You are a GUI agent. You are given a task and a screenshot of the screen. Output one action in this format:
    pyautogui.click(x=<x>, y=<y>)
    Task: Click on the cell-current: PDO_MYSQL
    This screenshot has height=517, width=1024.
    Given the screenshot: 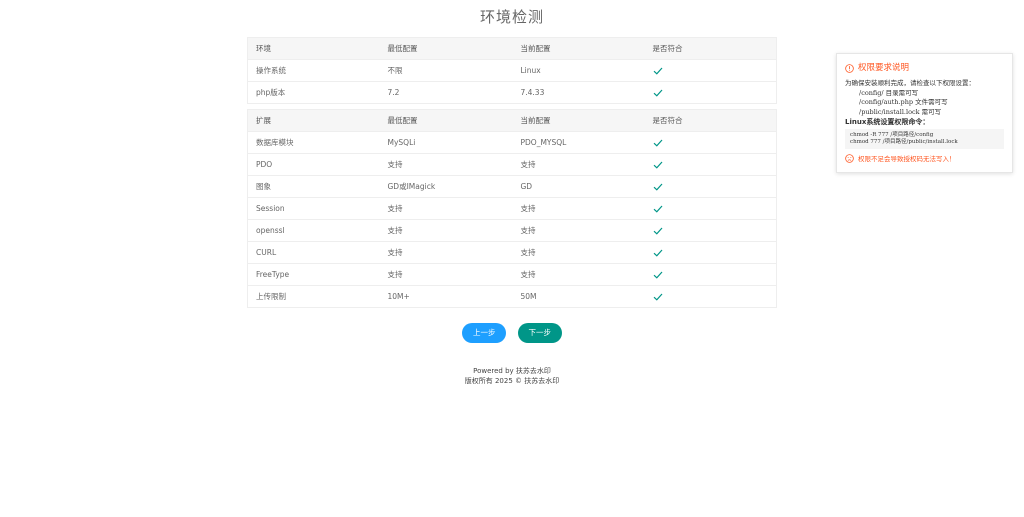 What is the action you would take?
    pyautogui.click(x=578, y=142)
    